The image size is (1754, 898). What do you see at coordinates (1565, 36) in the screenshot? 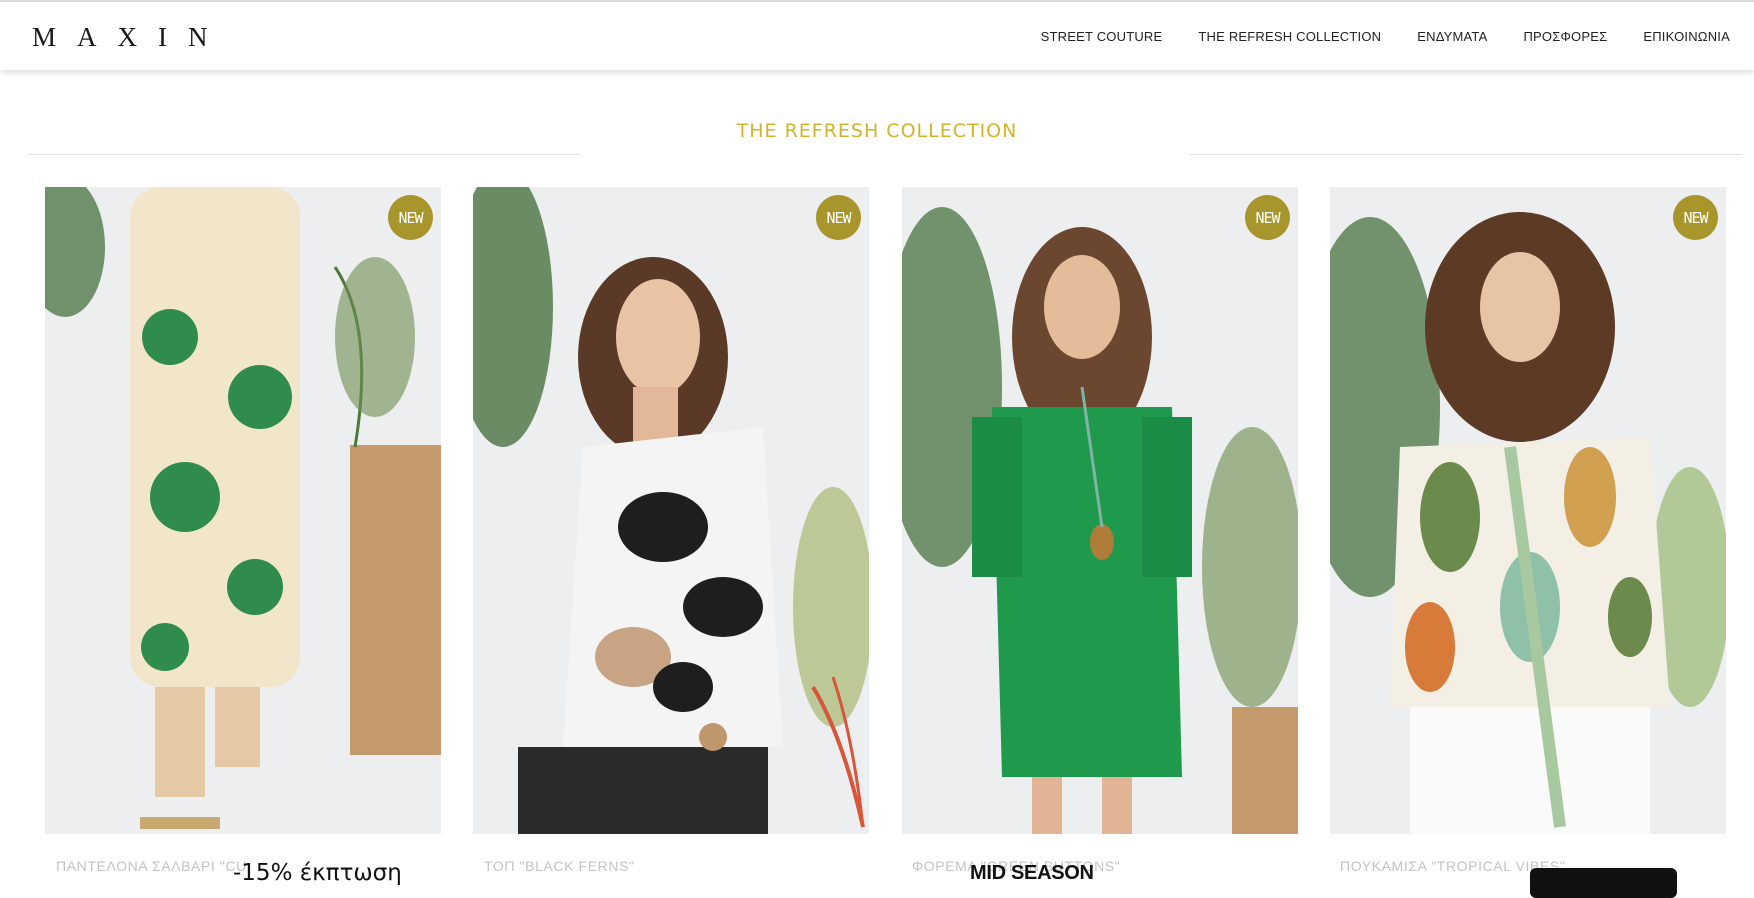
I see `nav-prosfores: ΠΡΟΣΦΟΡΕΣ` at bounding box center [1565, 36].